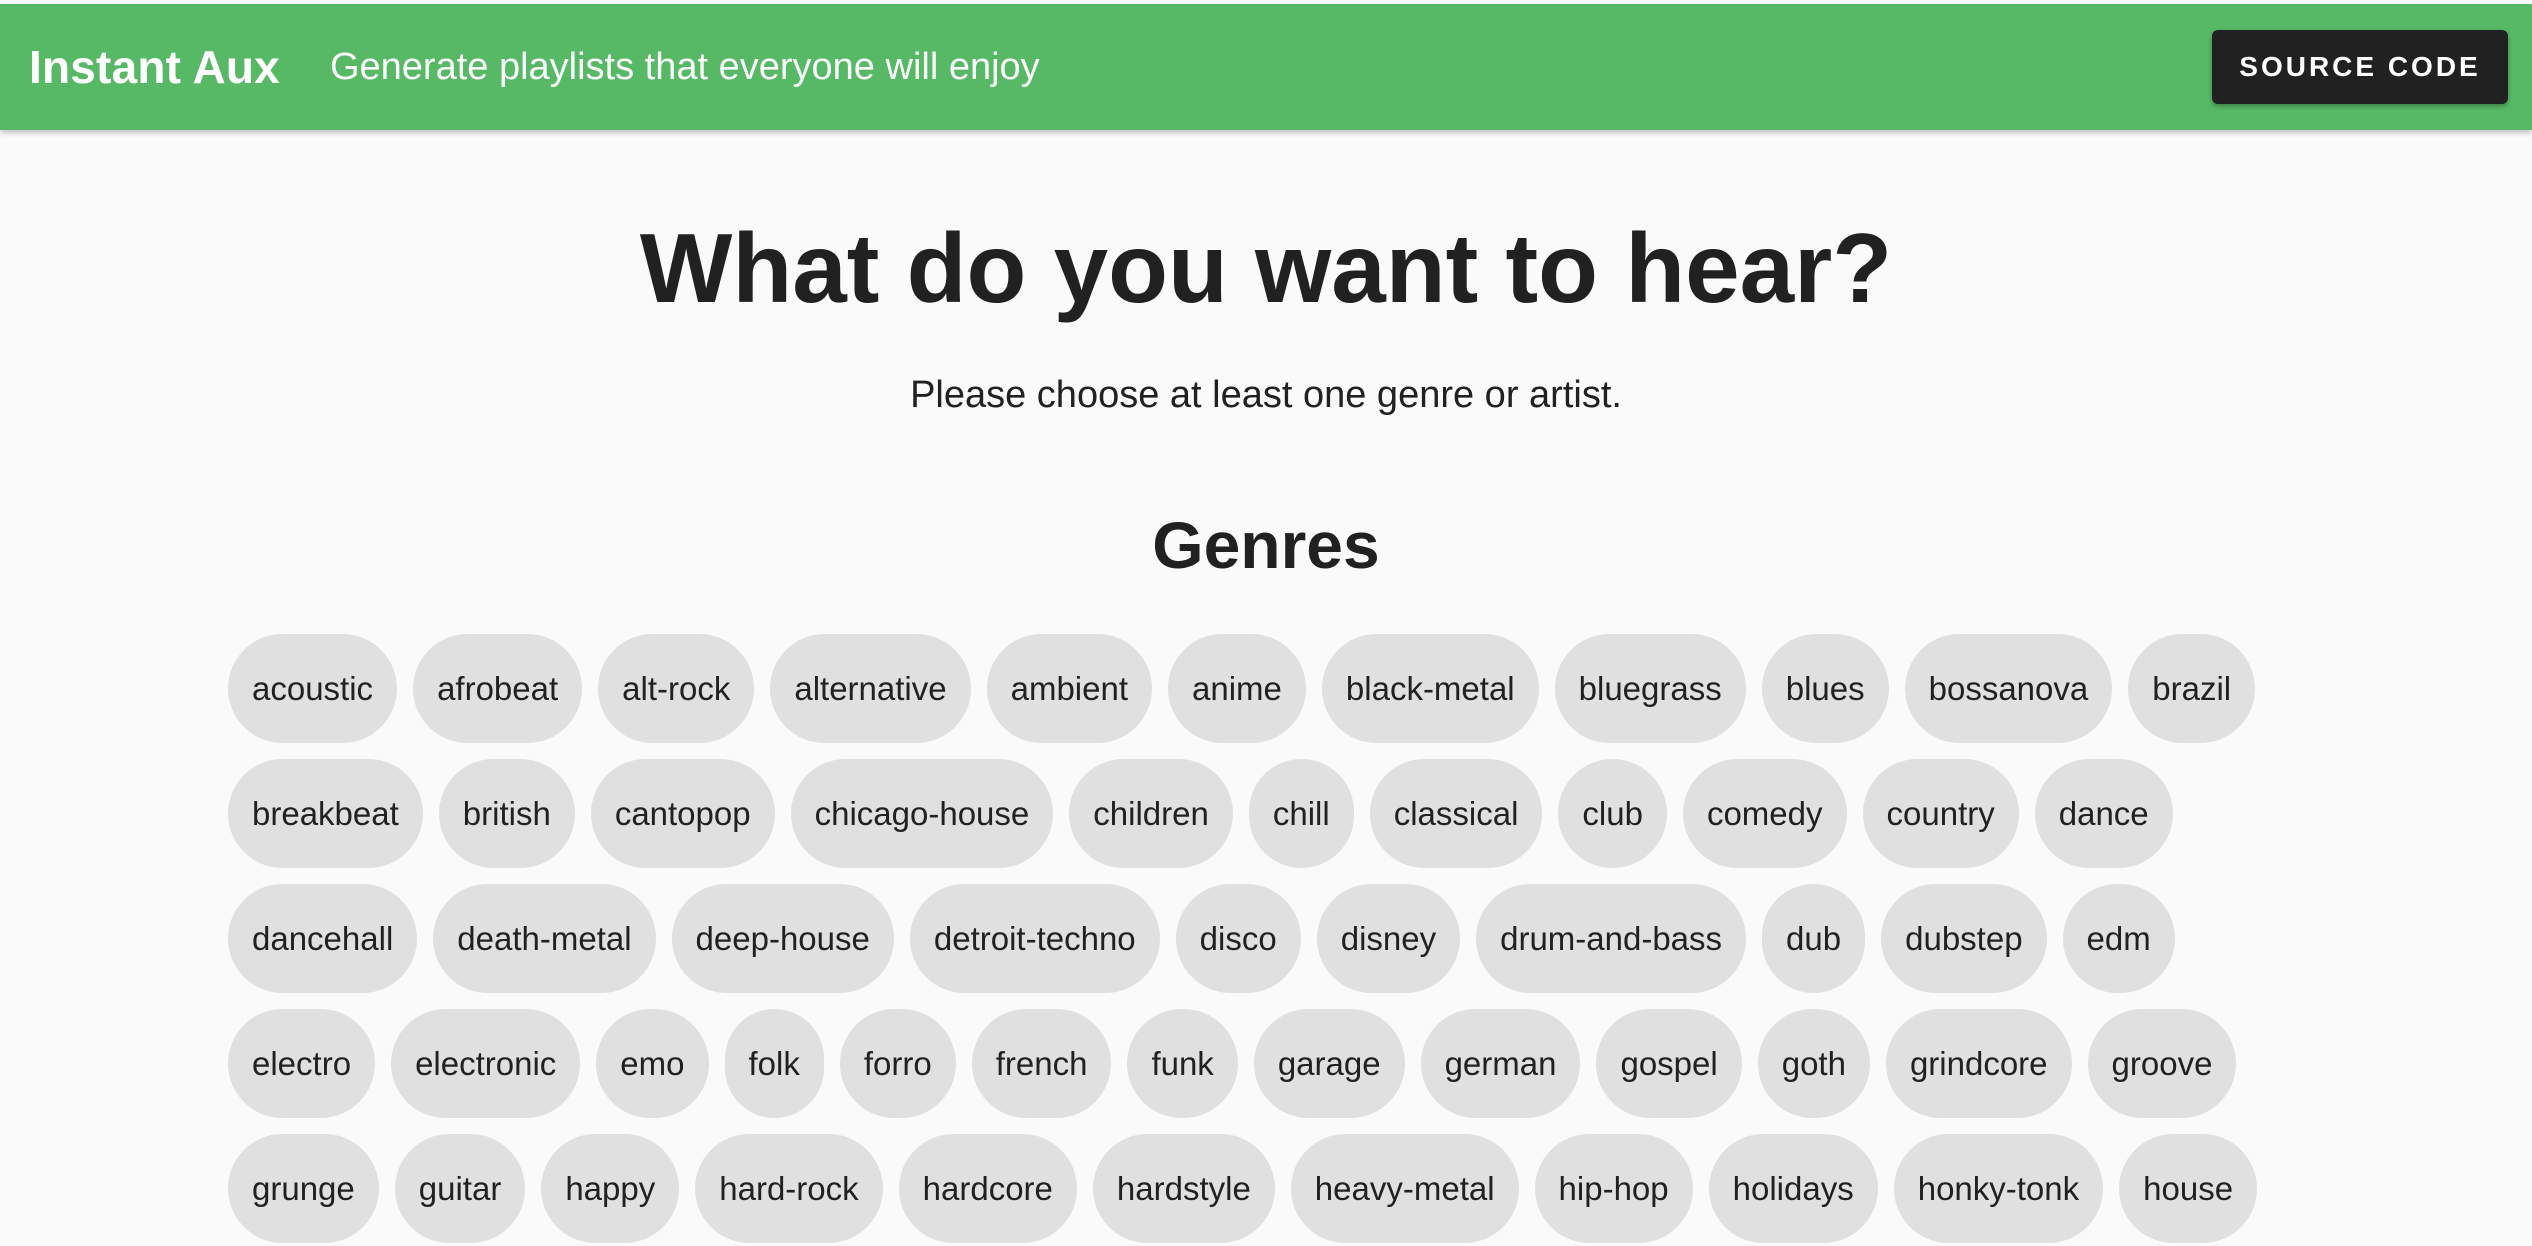 Image resolution: width=2532 pixels, height=1246 pixels. I want to click on genre-chip-happy: happy, so click(610, 1188).